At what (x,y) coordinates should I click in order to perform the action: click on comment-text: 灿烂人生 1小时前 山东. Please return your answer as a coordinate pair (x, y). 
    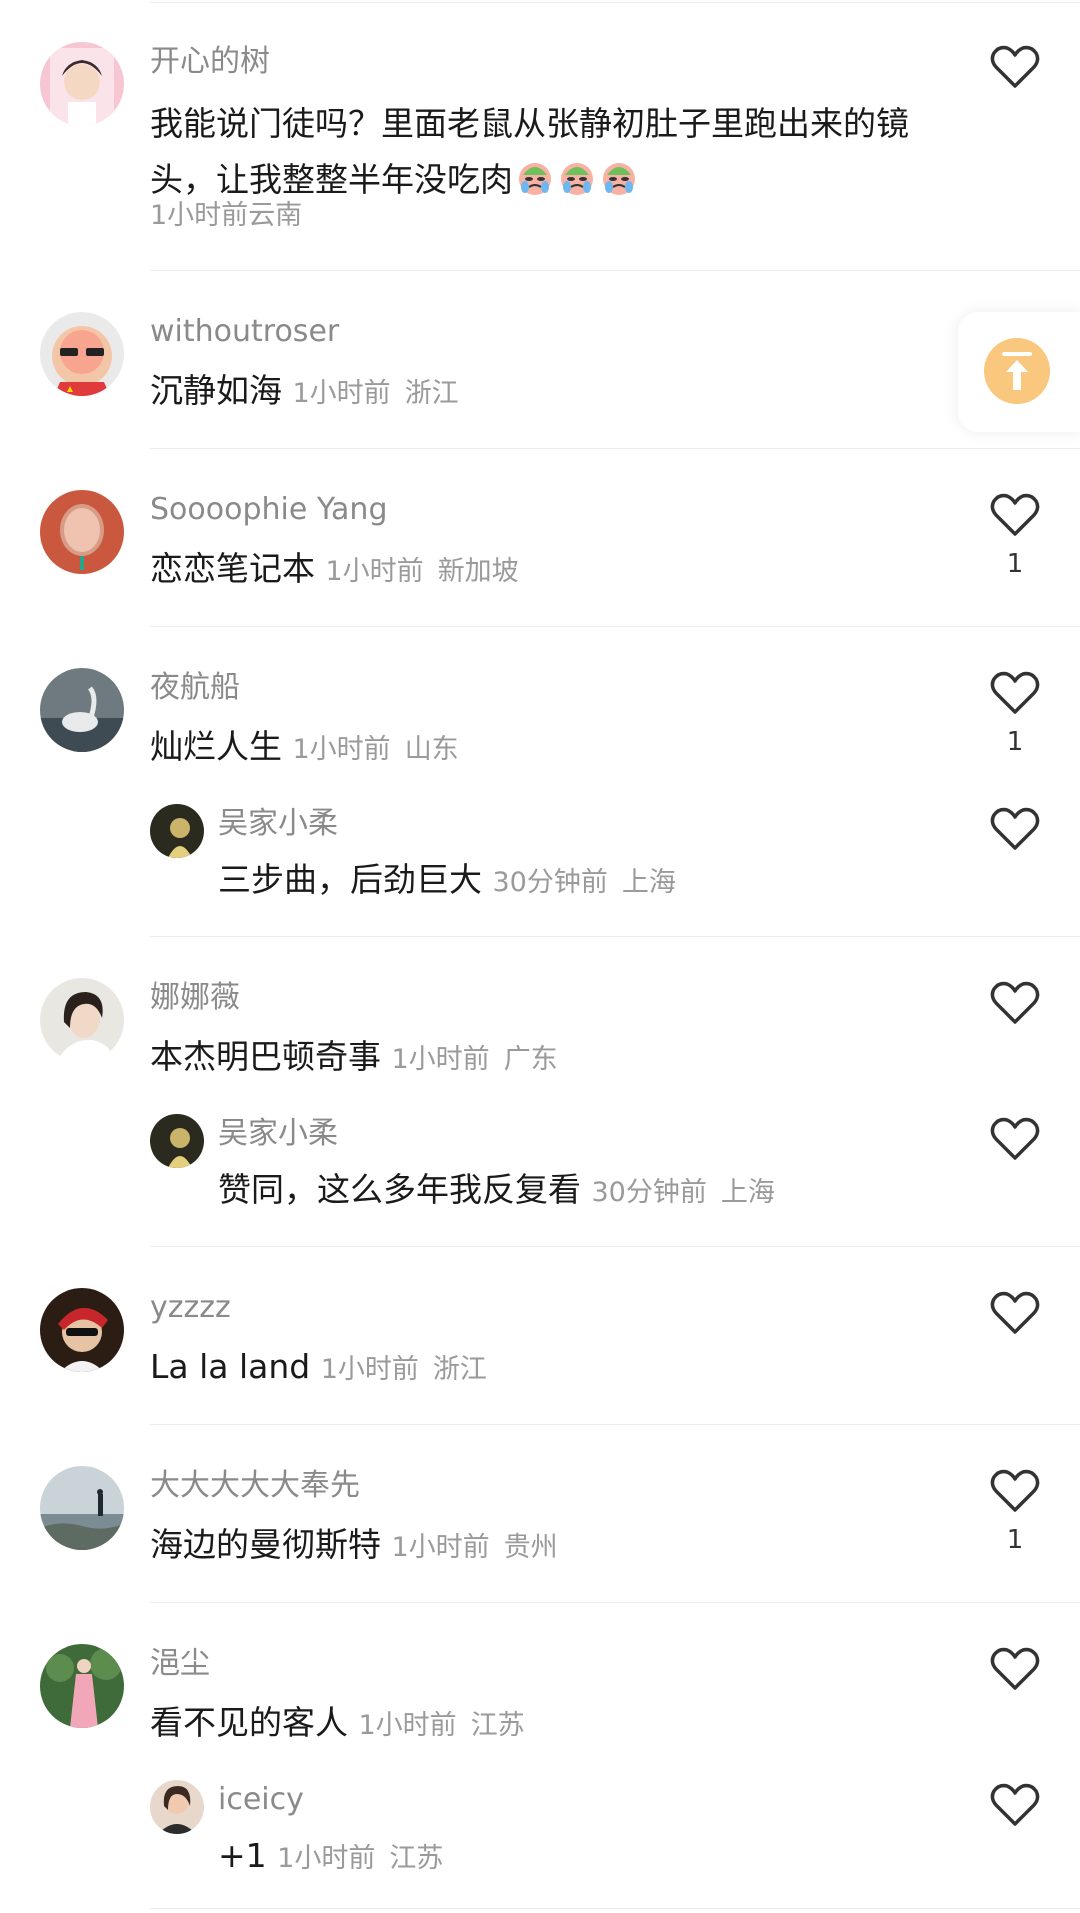
    Looking at the image, I should click on (304, 746).